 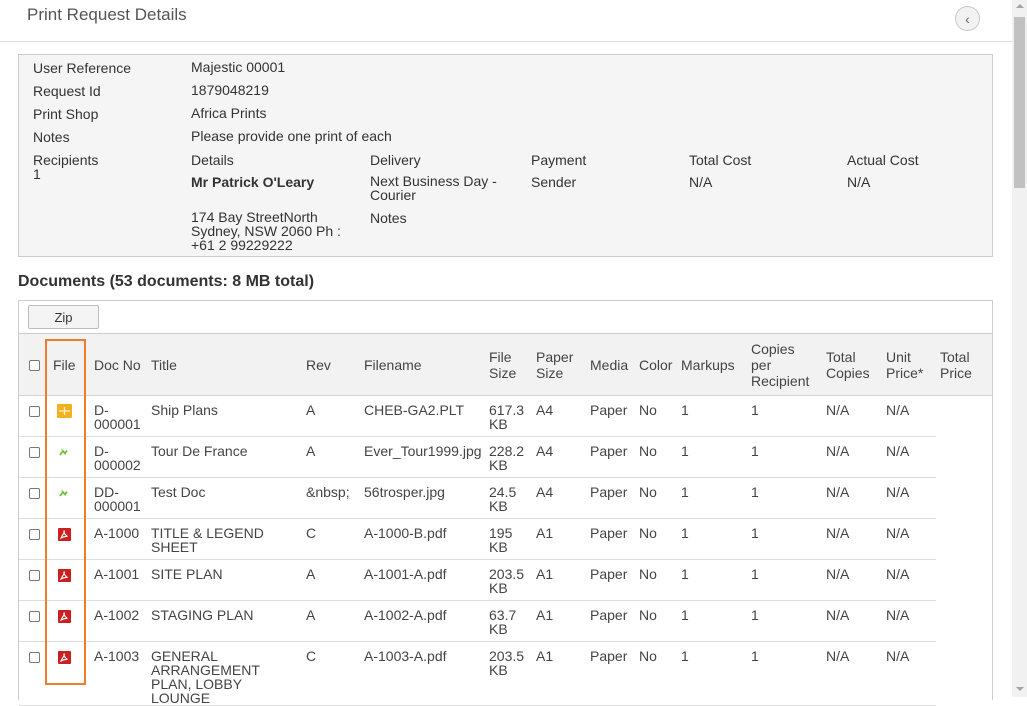 I want to click on column-header-color: Color, so click(x=656, y=364).